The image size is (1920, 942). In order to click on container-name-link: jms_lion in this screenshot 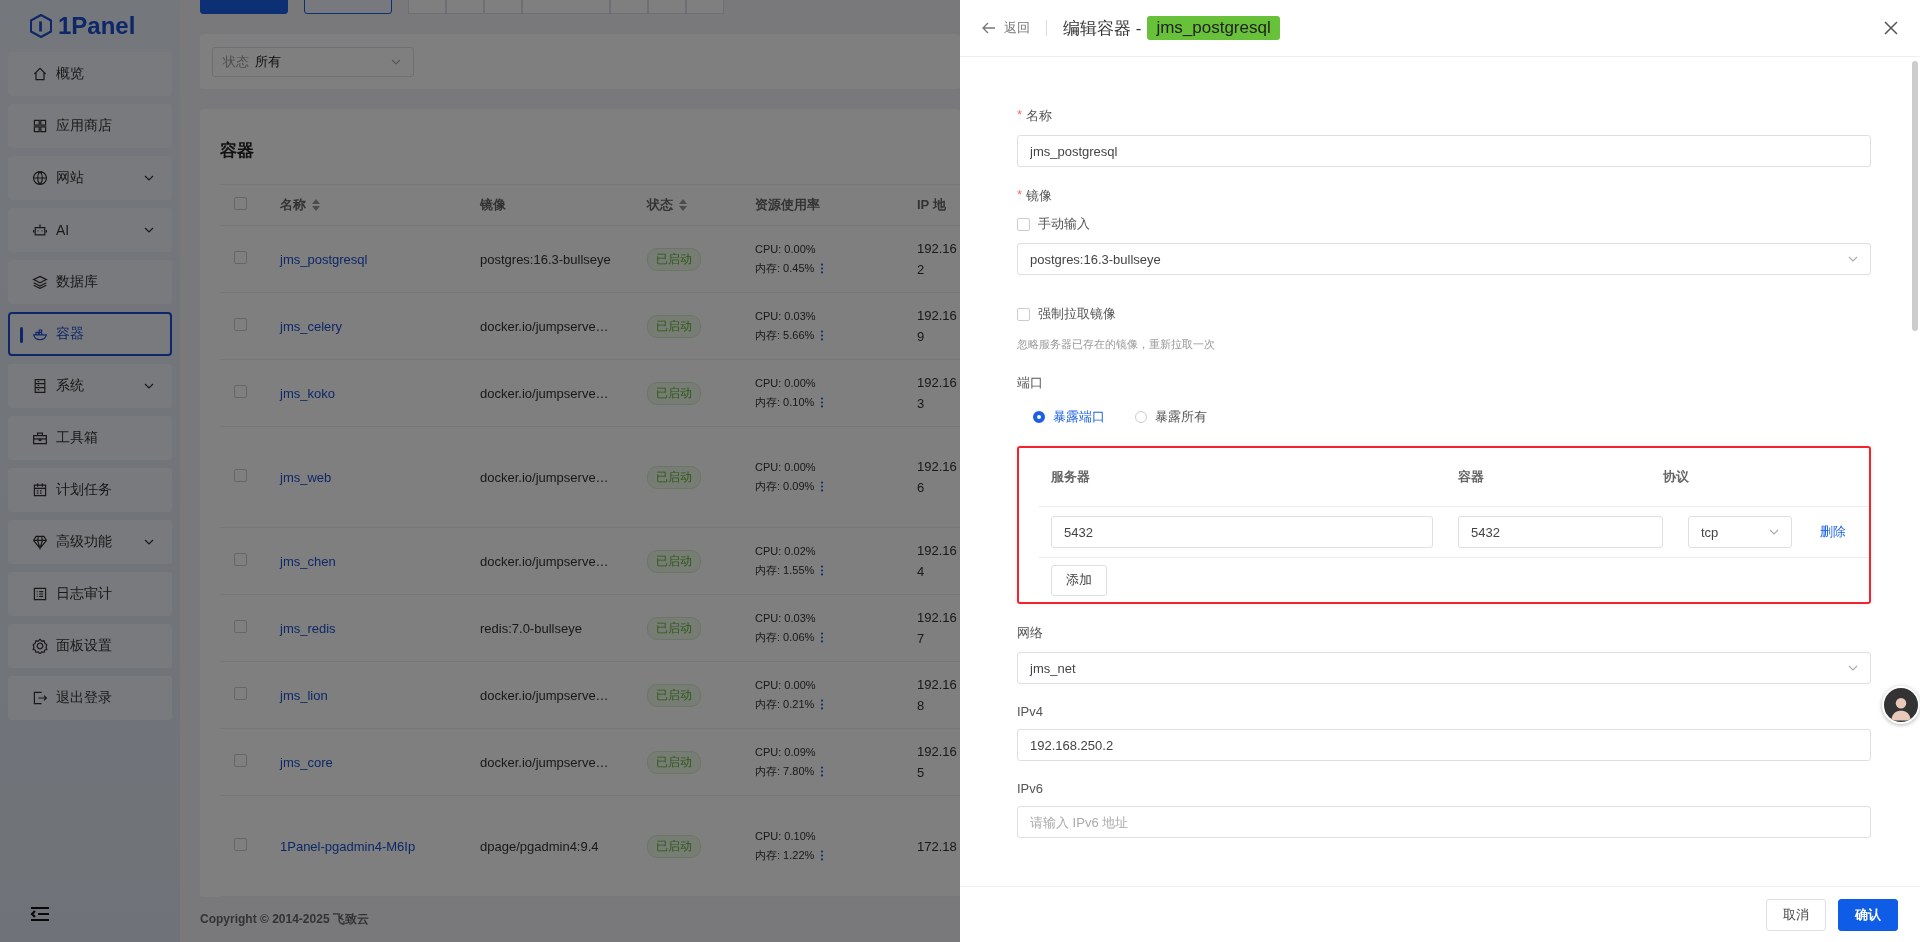, I will do `click(304, 695)`.